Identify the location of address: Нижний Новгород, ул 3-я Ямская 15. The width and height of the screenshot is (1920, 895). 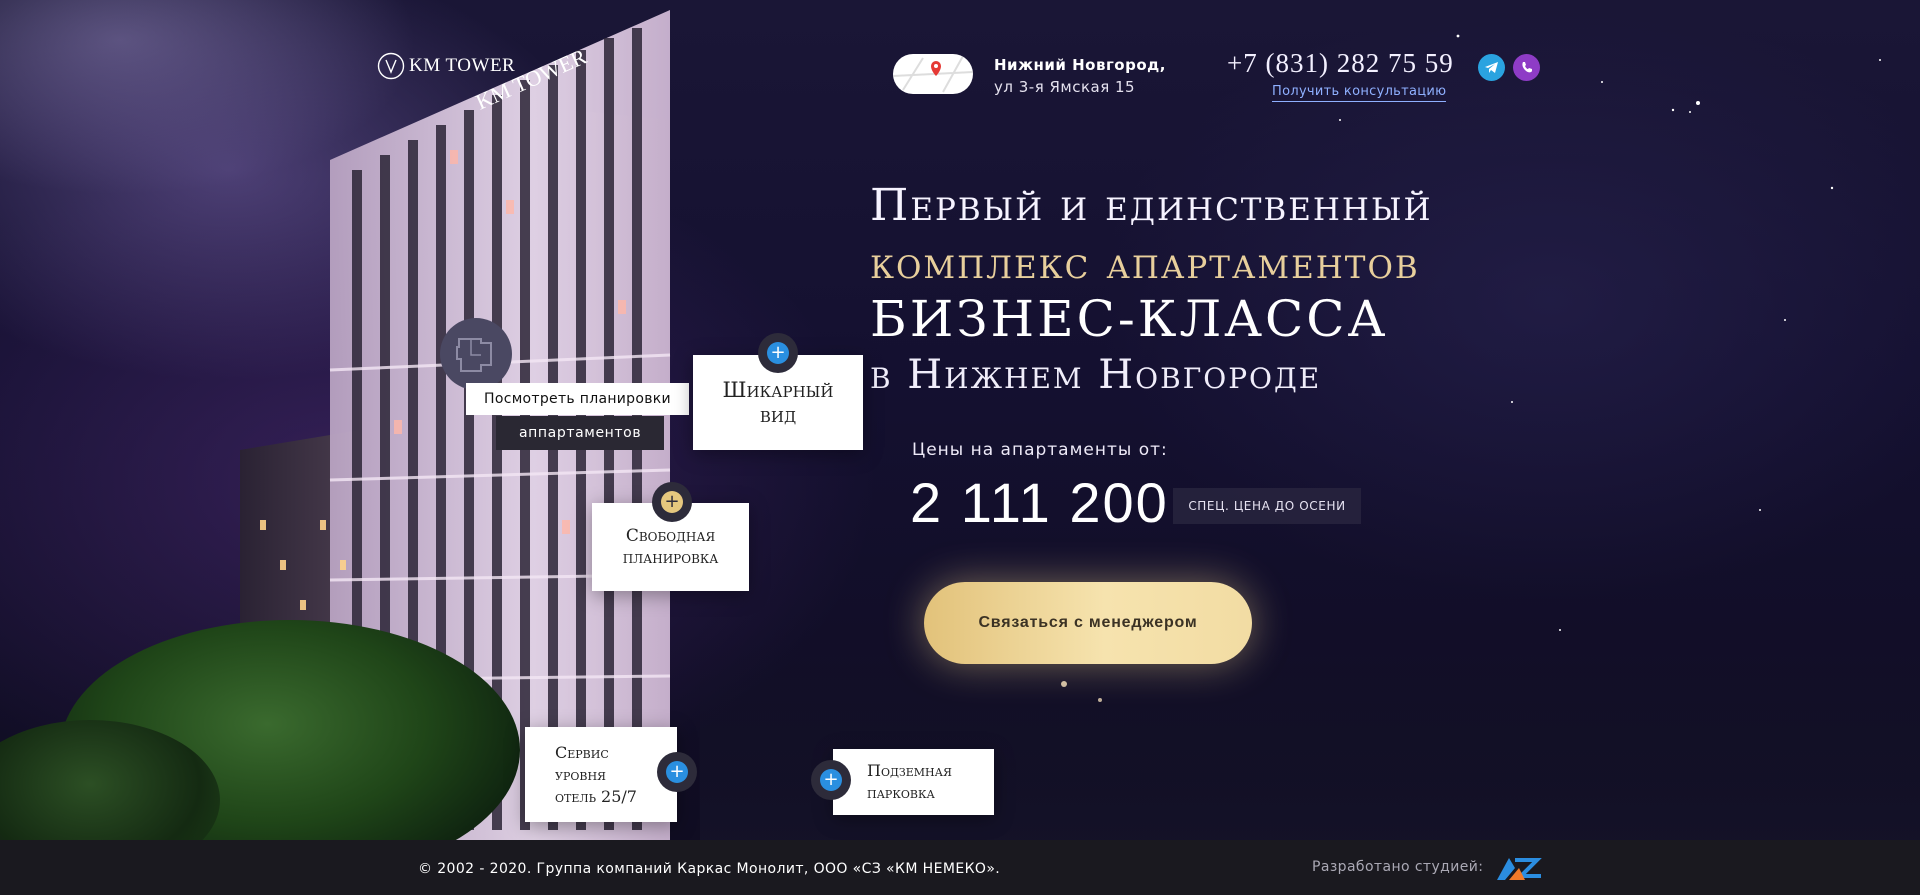
(1080, 76).